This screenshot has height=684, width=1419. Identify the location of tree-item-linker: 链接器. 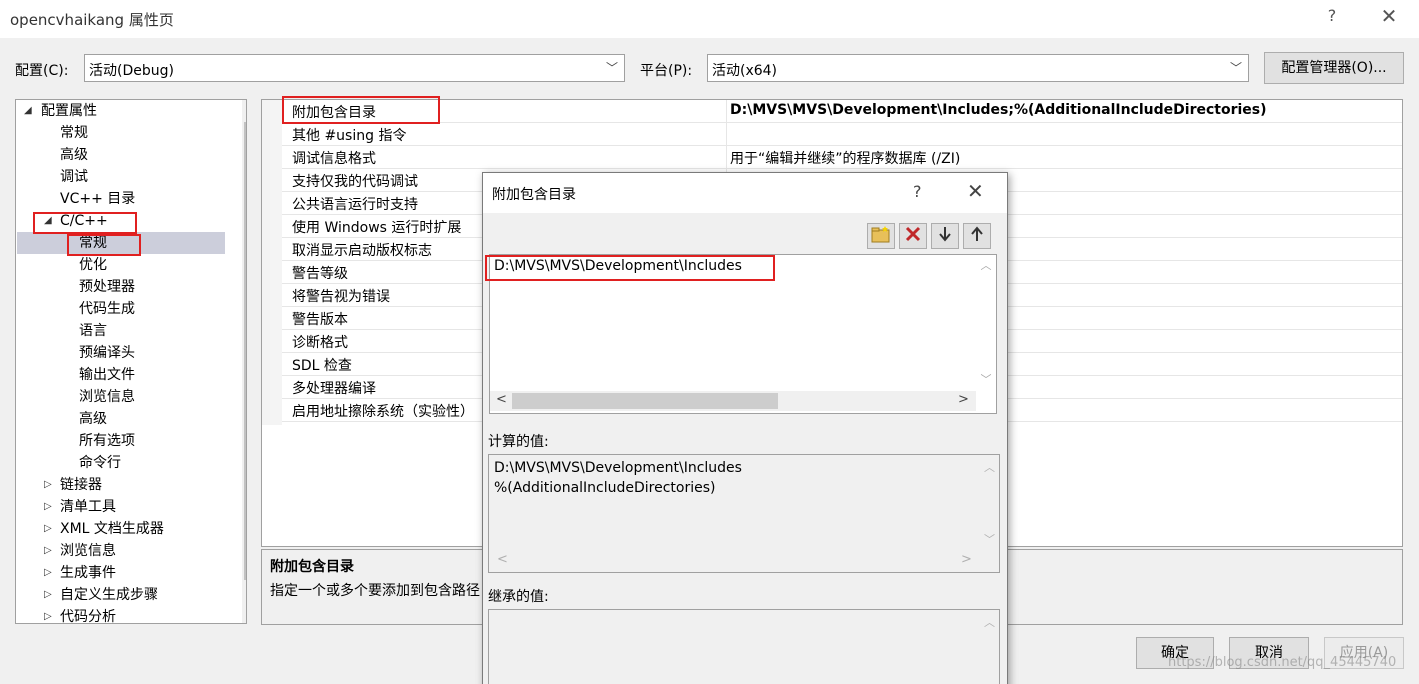
(81, 485).